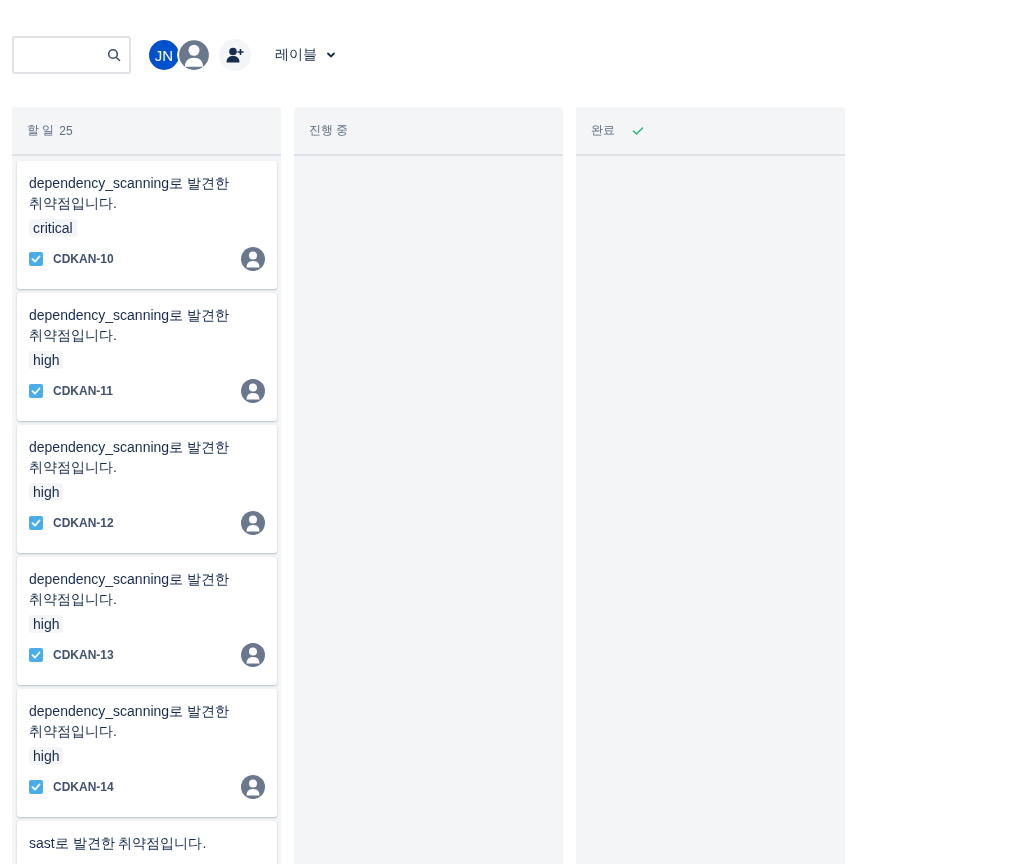  I want to click on user-avatar-icon, so click(194, 55).